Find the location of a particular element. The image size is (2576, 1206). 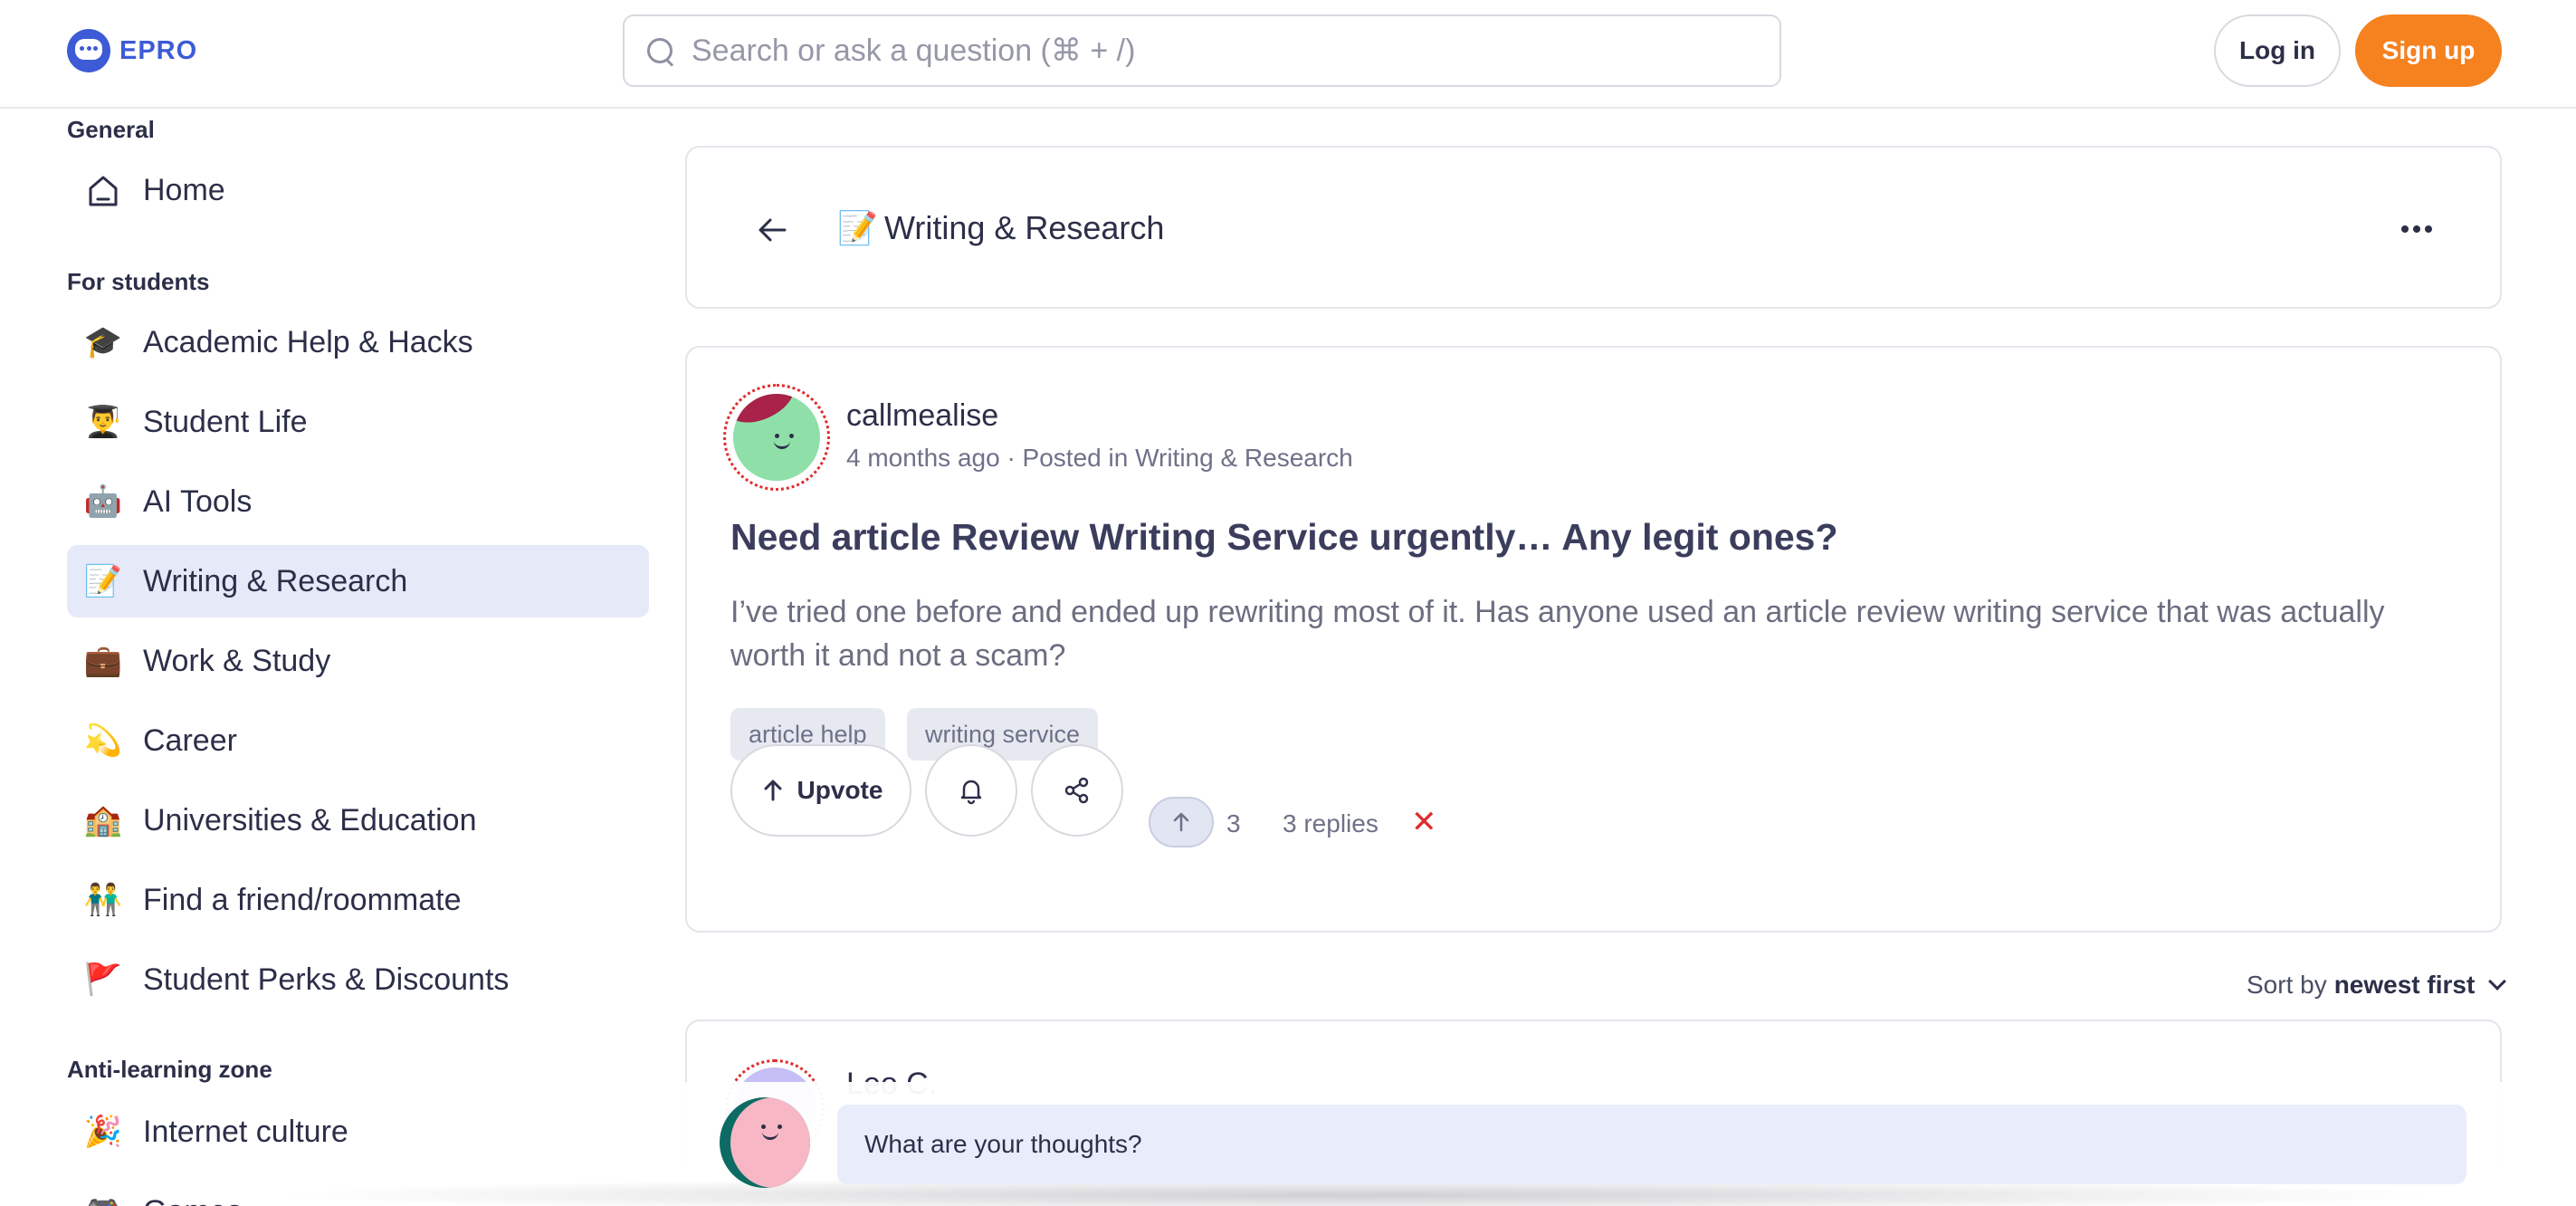

home-icon is located at coordinates (103, 190).